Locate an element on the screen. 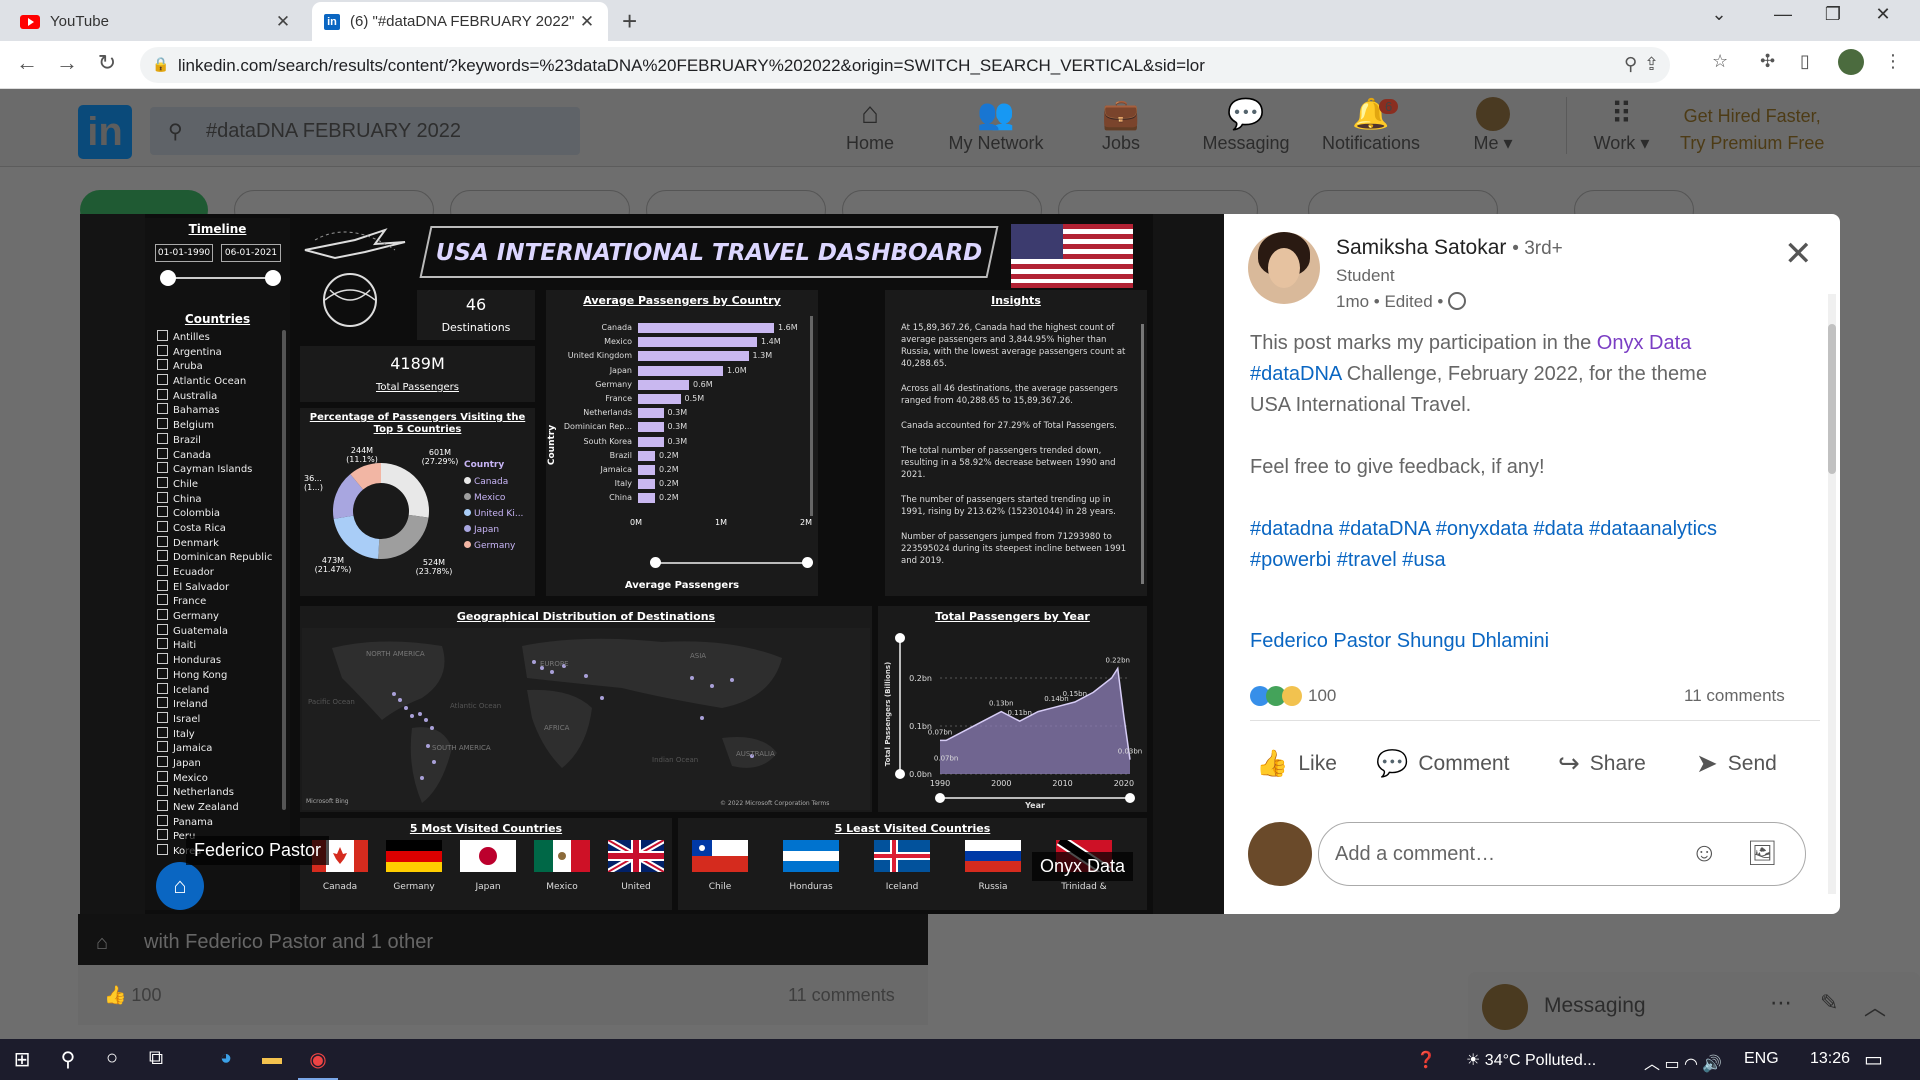 The image size is (1920, 1080). send-button: ➤ Send is located at coordinates (1736, 763).